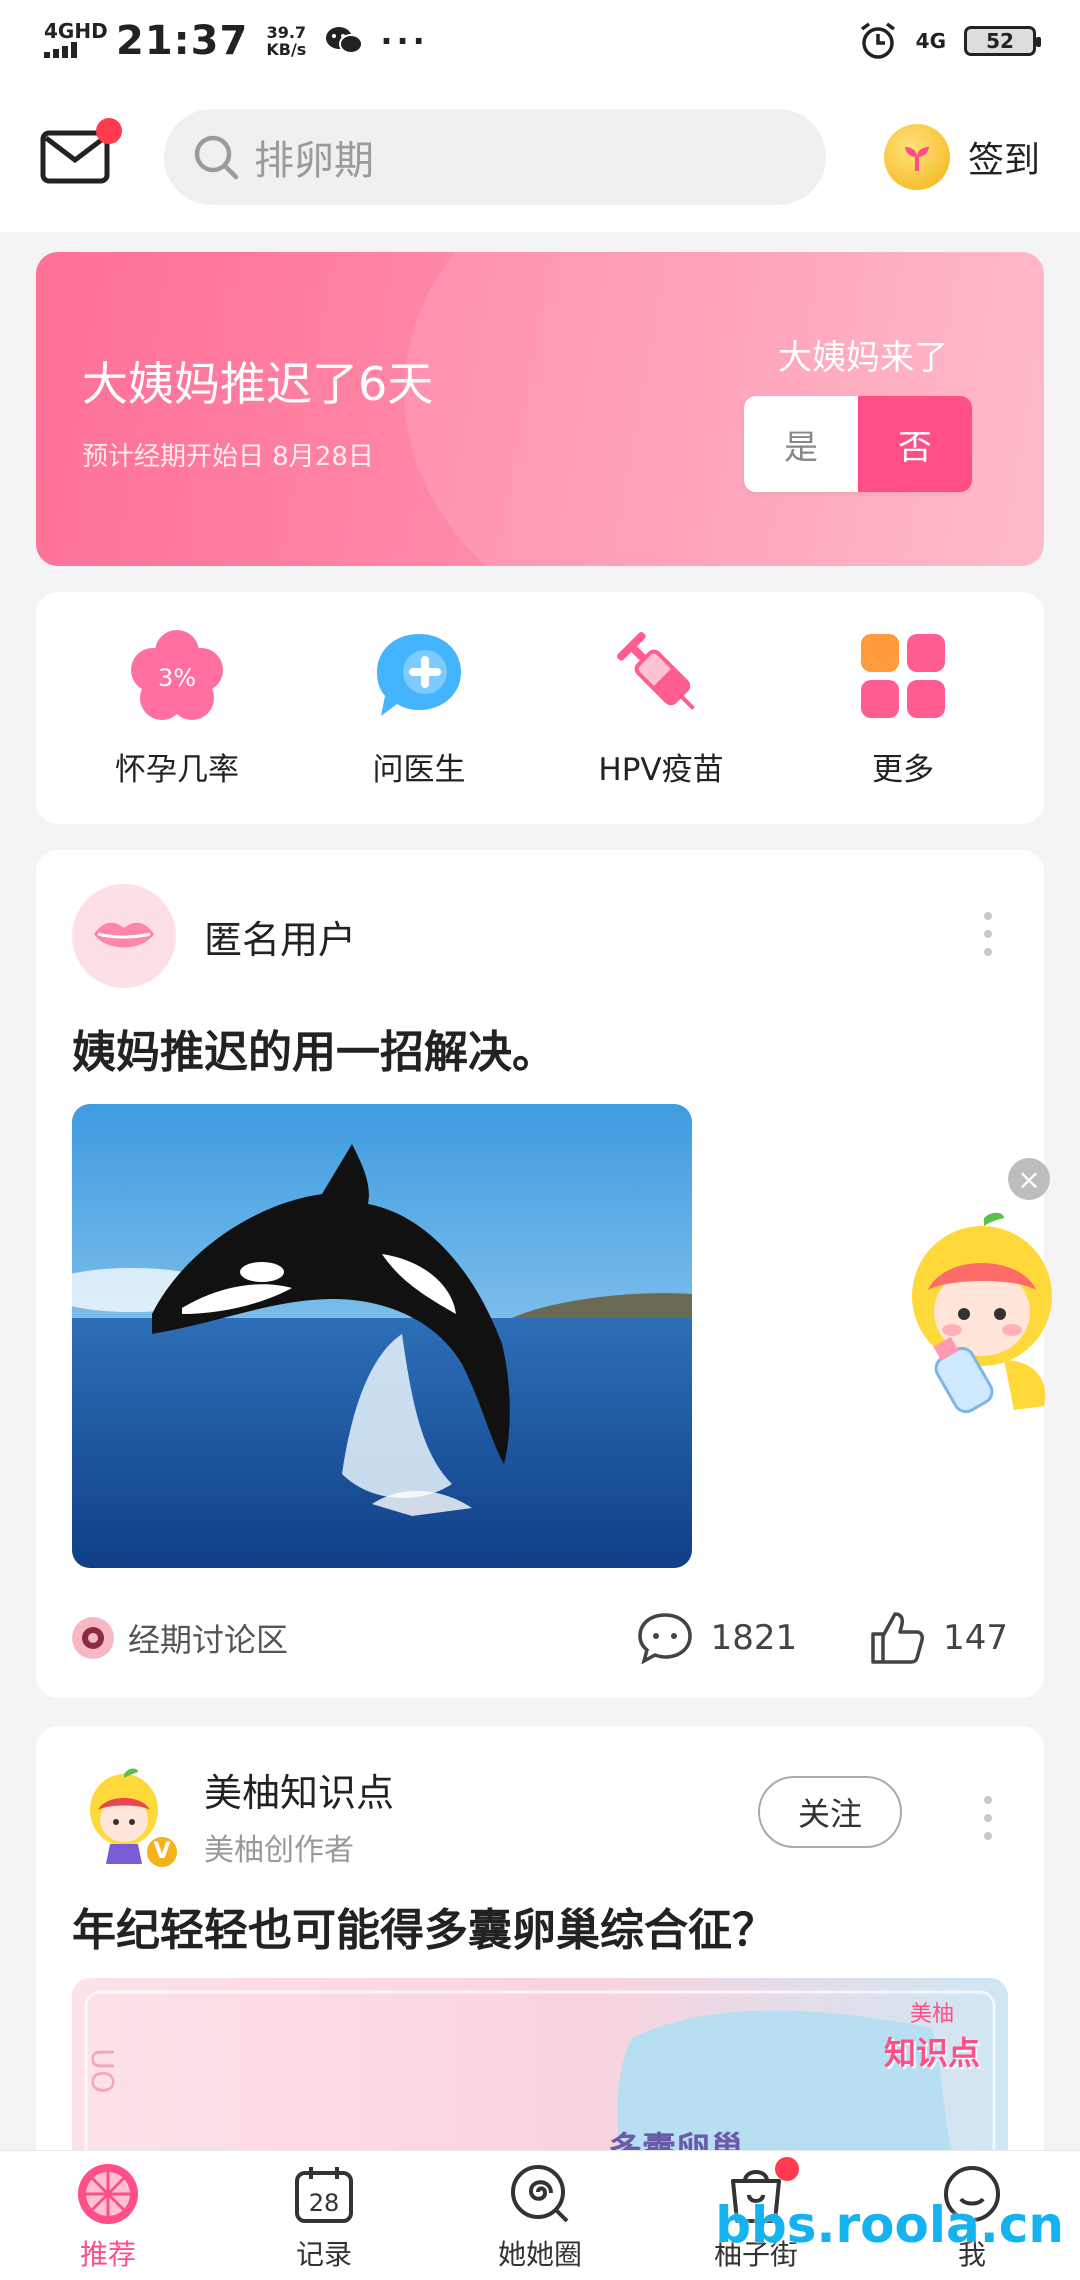  I want to click on battery-icon: 52, so click(1002, 41).